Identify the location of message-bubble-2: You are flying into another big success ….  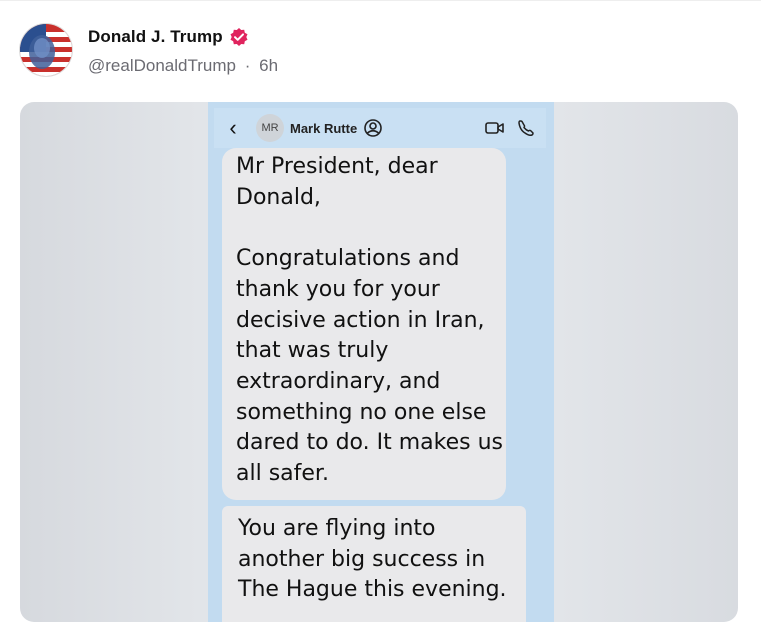
(374, 564).